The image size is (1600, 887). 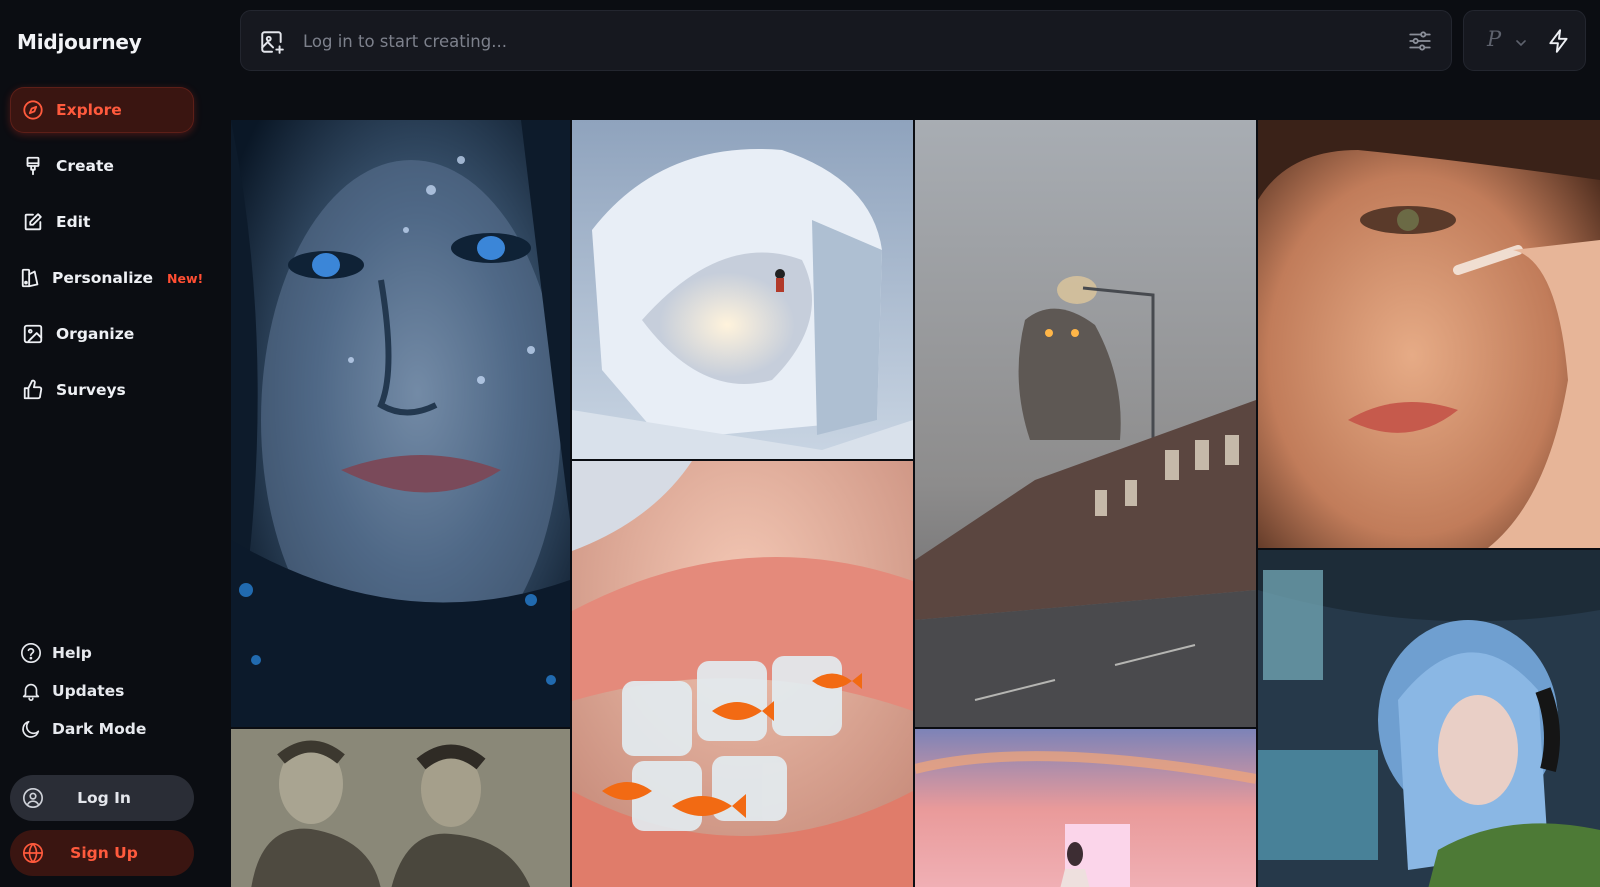 What do you see at coordinates (95, 334) in the screenshot?
I see `nav-label-organize: Organize` at bounding box center [95, 334].